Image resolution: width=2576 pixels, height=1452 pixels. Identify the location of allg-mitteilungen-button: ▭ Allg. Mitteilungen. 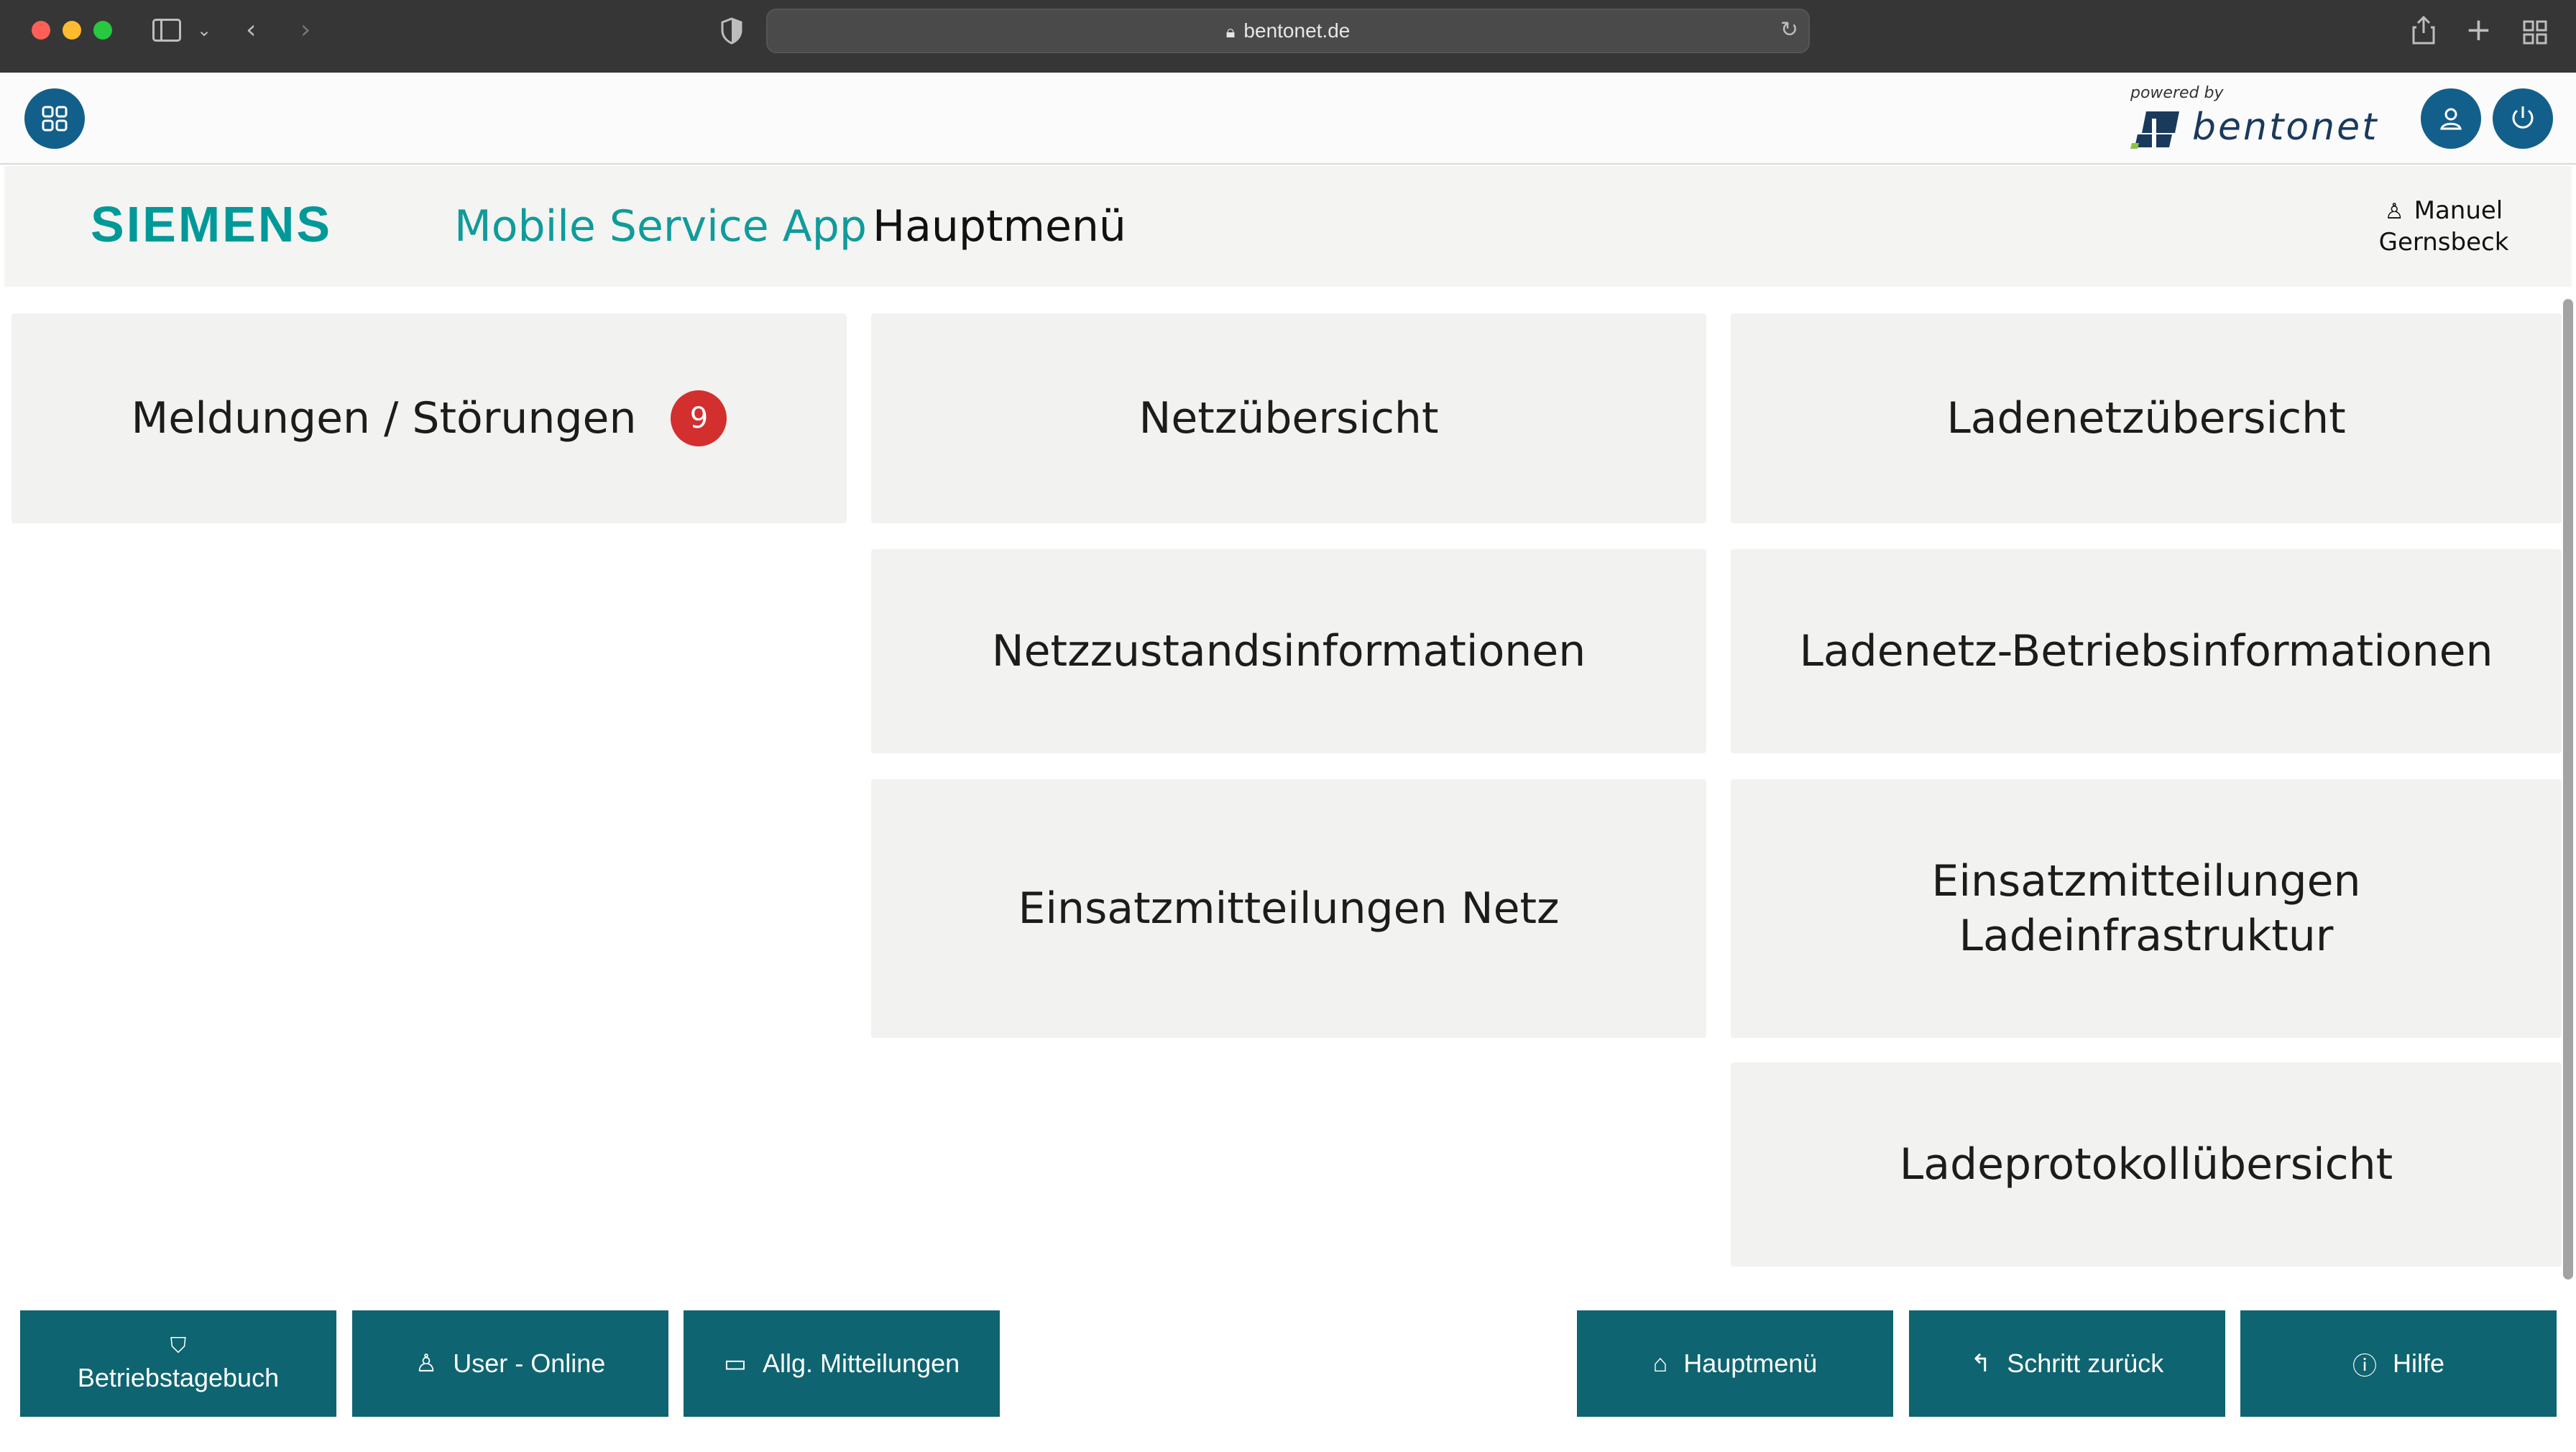
(842, 1363).